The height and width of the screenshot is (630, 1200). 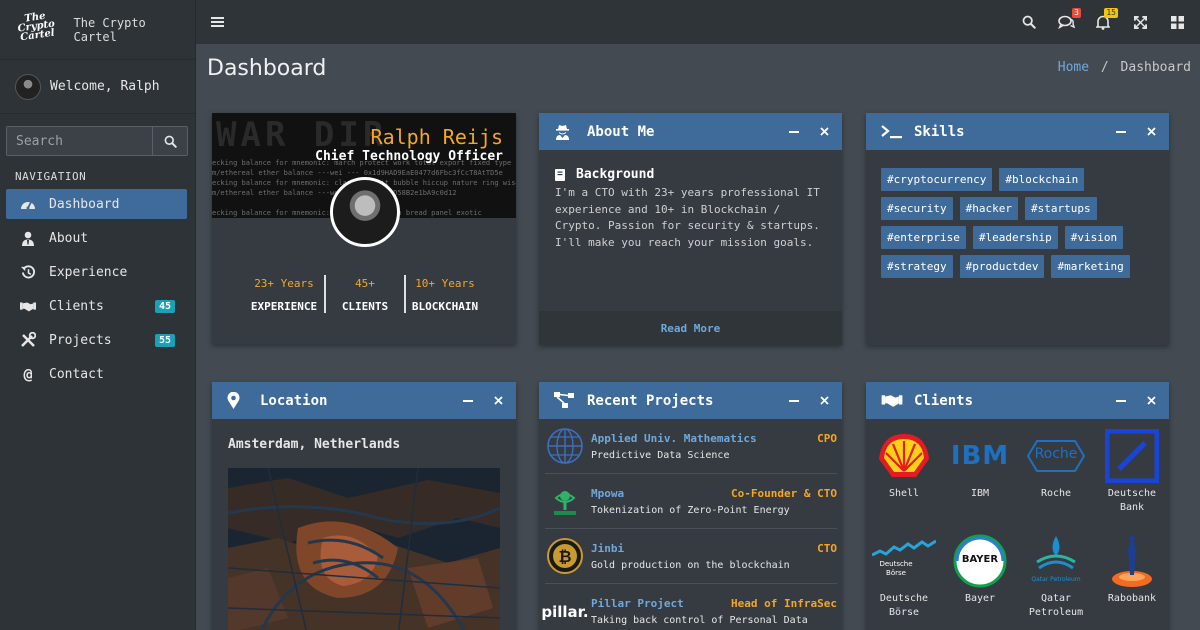 I want to click on skill-tag: #vision, so click(x=1094, y=237).